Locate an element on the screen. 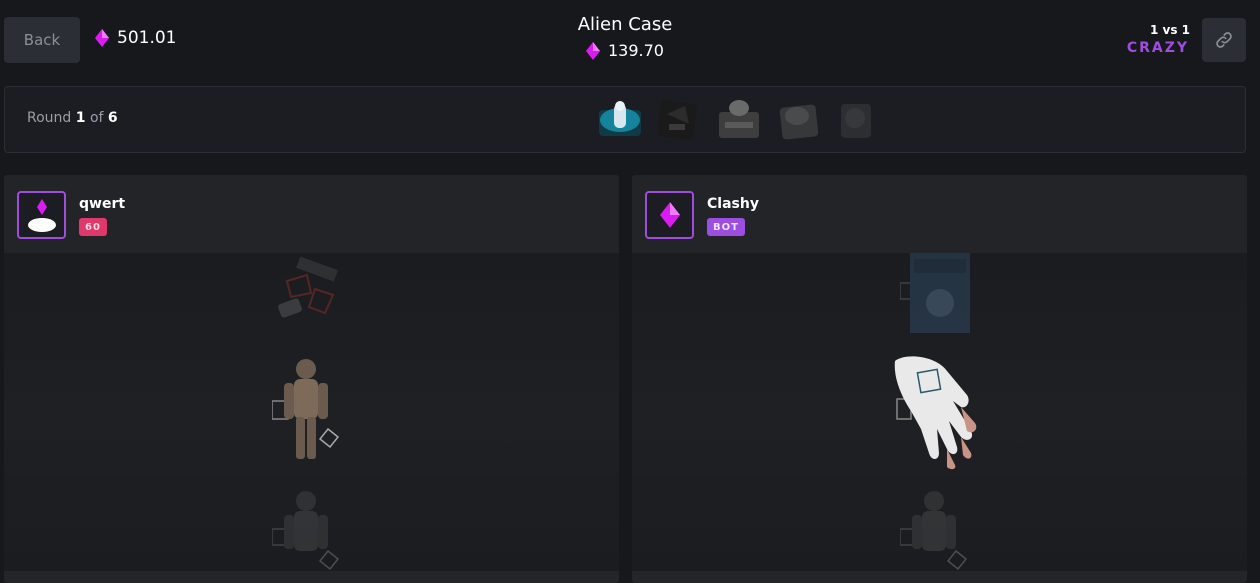  level-badge: 60 is located at coordinates (93, 227).